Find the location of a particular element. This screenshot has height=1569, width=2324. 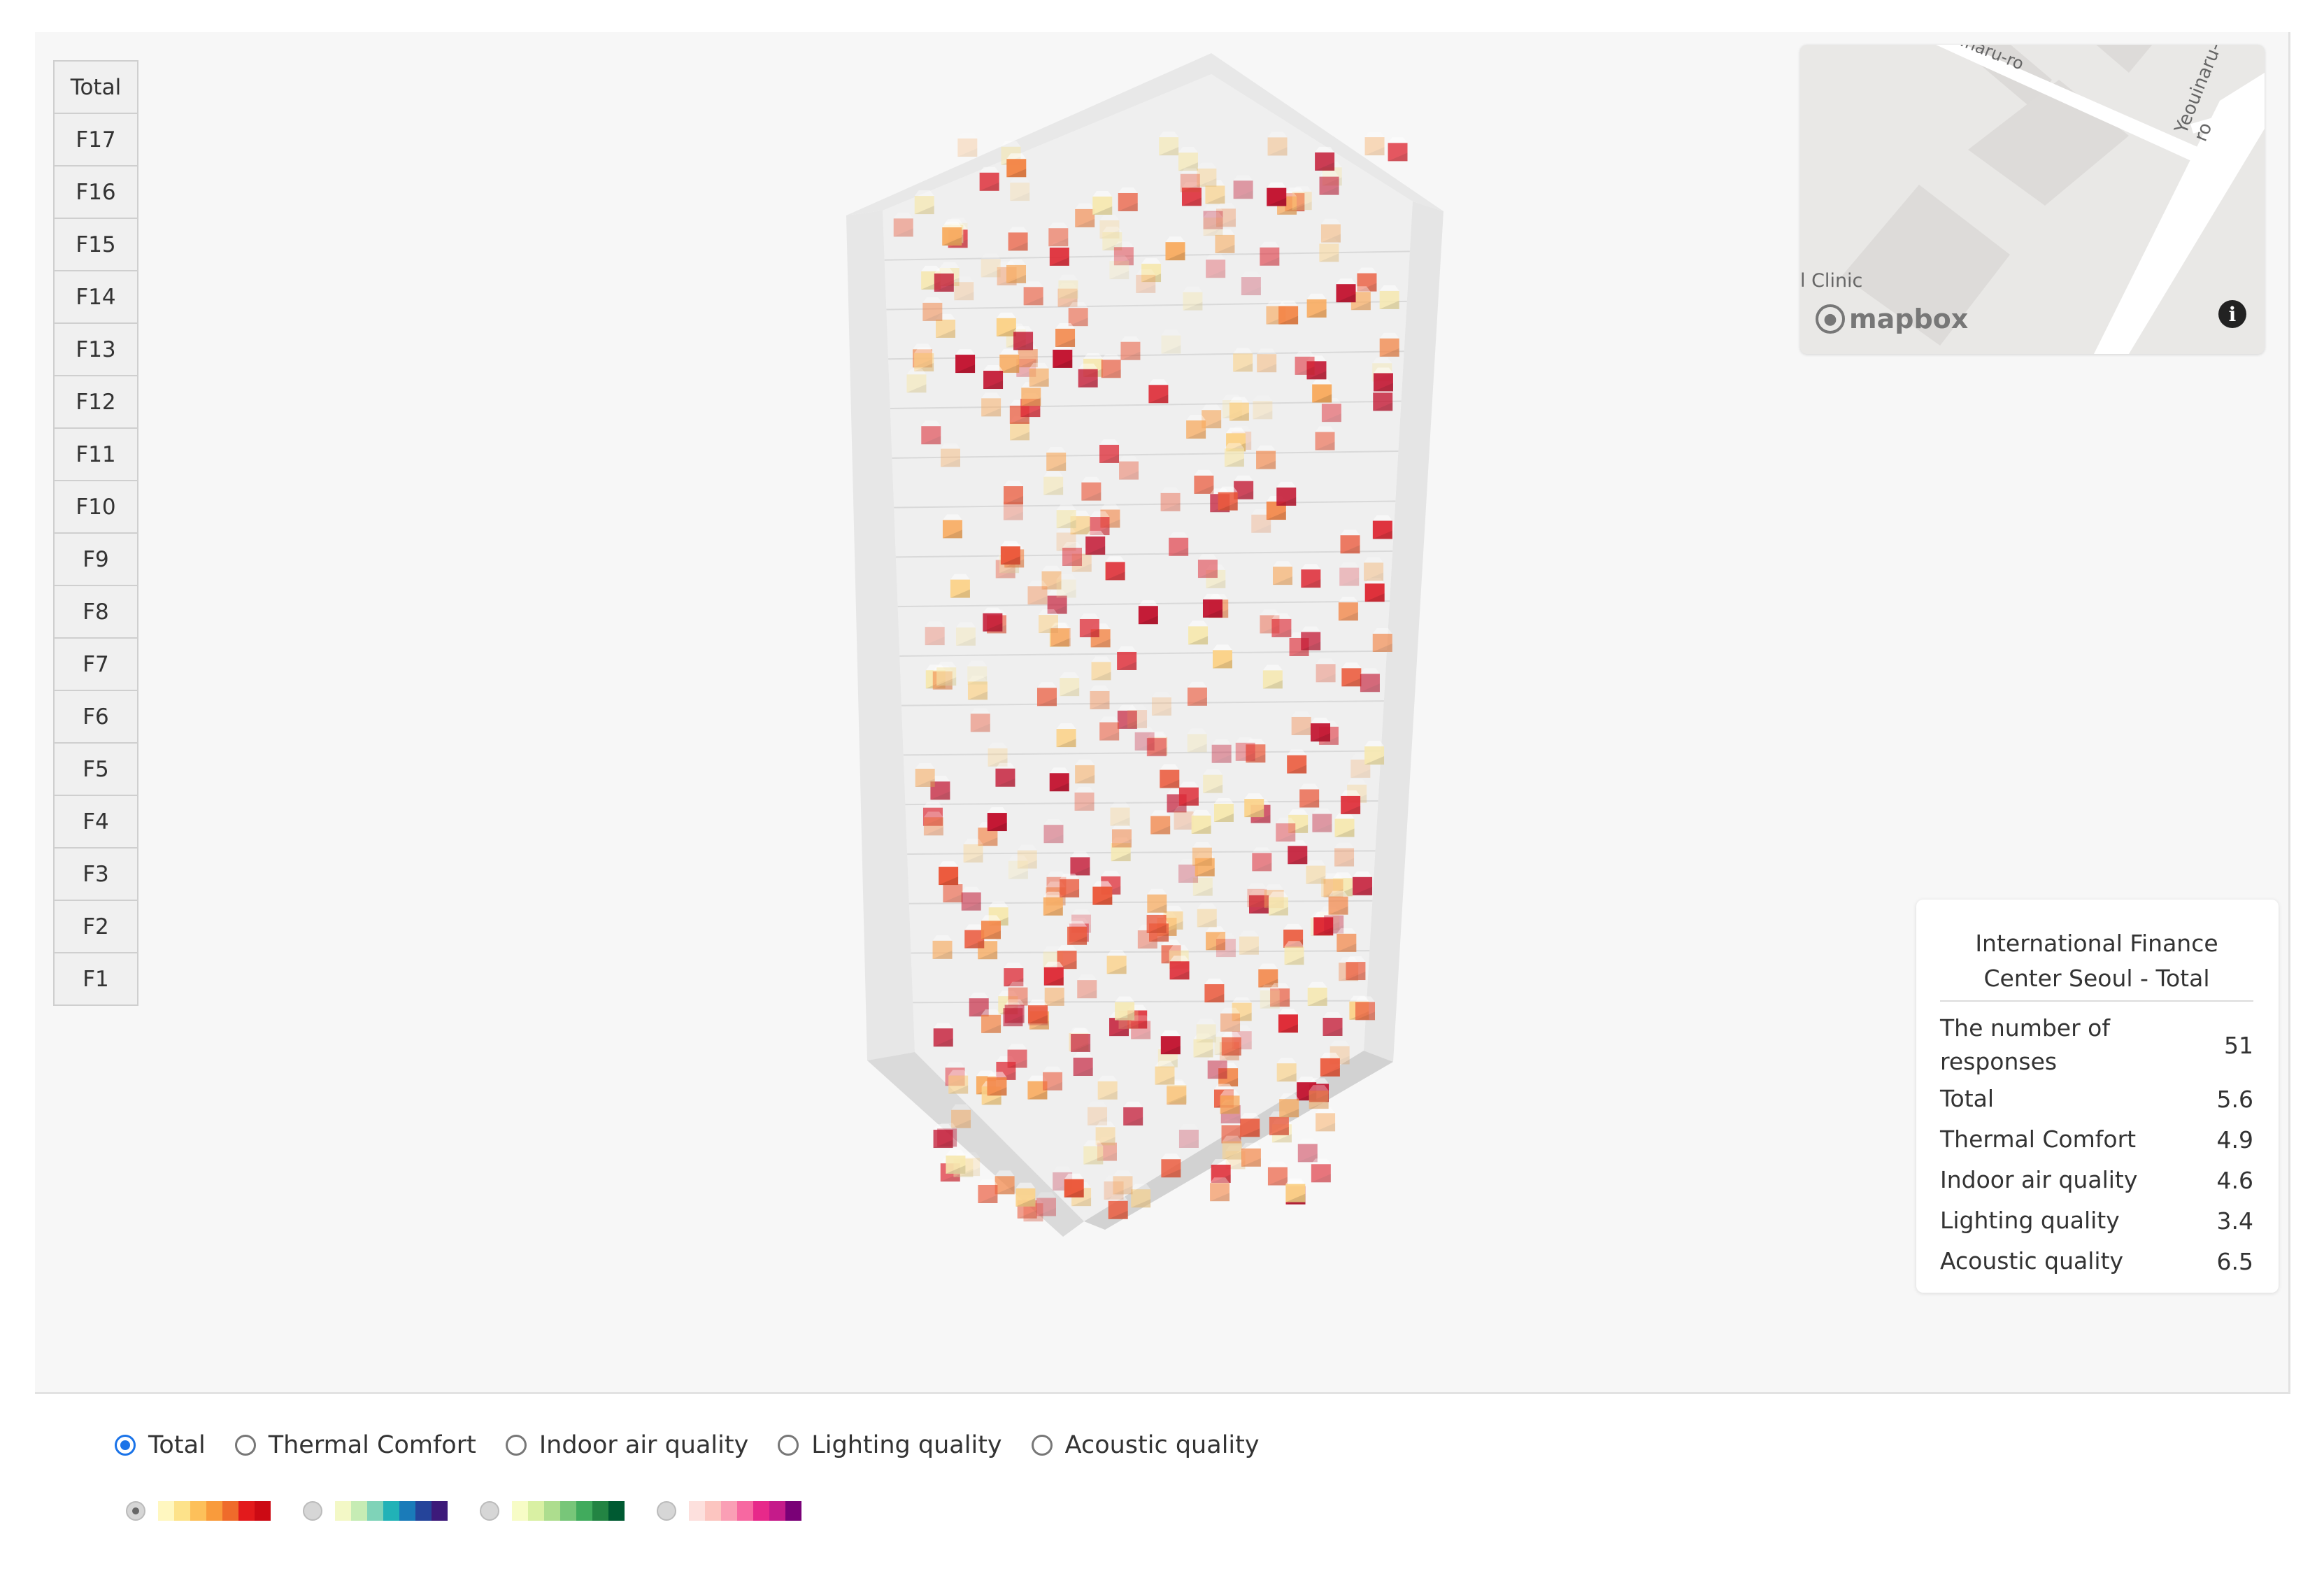

floor-button-f6: F6 is located at coordinates (95, 717).